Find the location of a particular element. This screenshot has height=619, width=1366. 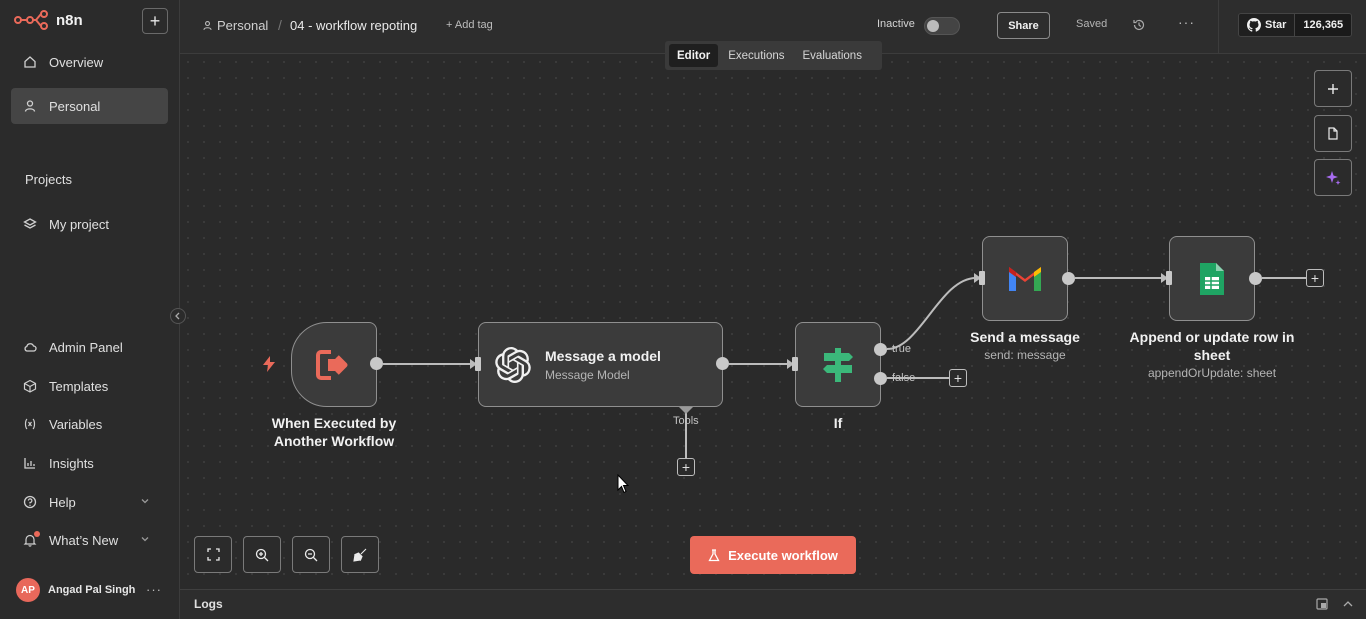

breadcrumb-project: Personal is located at coordinates (235, 25).